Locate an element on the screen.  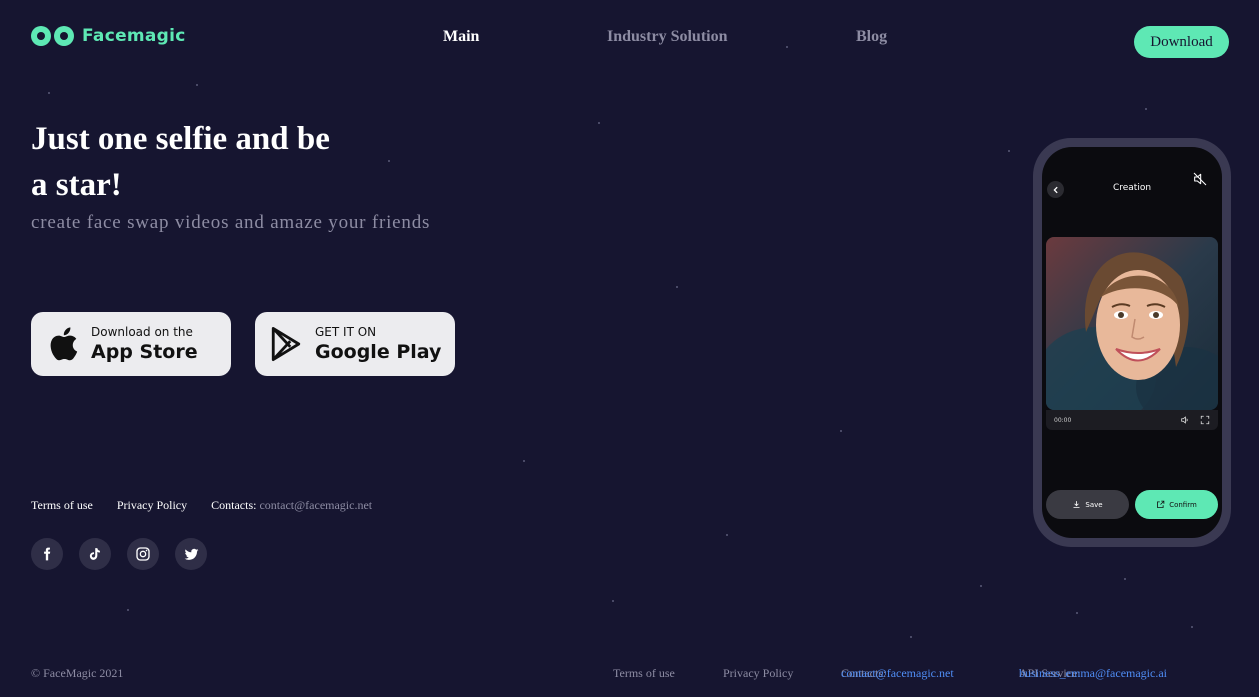
phone-screen: Creation 00:00 Save Confirm is located at coordinates (1132, 342).